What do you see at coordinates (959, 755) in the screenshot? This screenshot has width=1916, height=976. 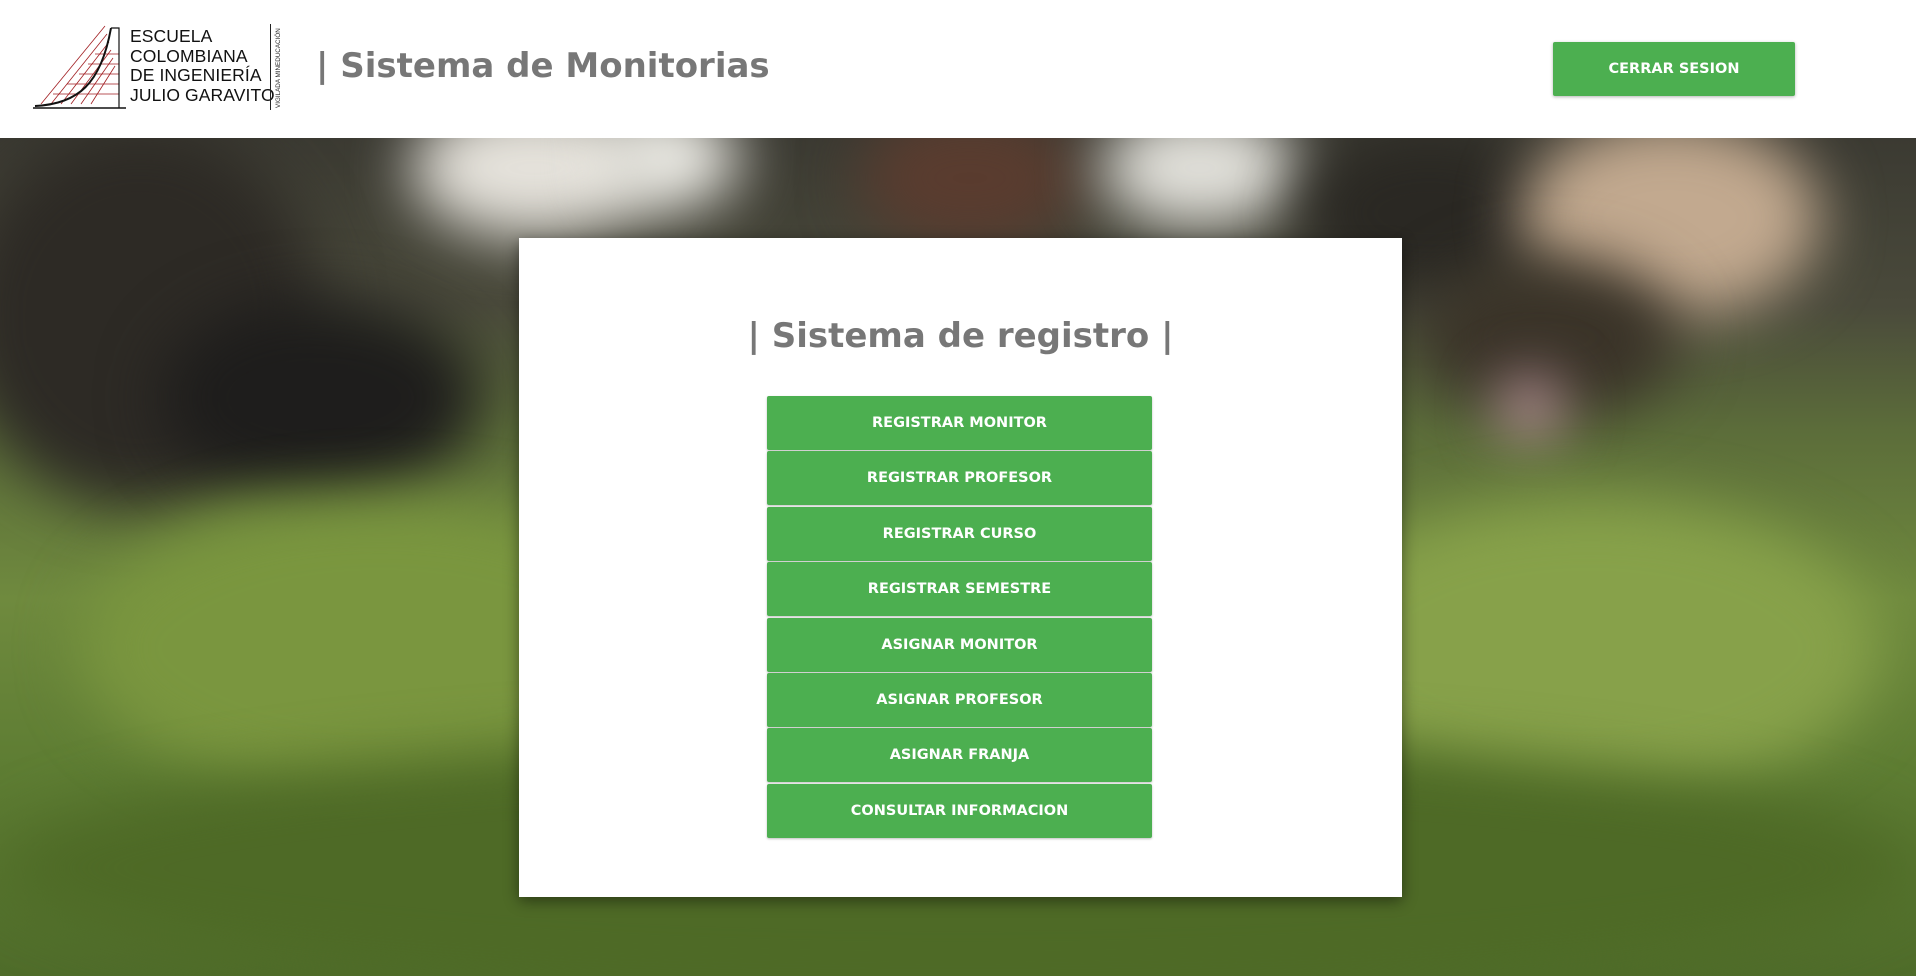 I see `assign-slot-button: ASIGNAR FRANJA` at bounding box center [959, 755].